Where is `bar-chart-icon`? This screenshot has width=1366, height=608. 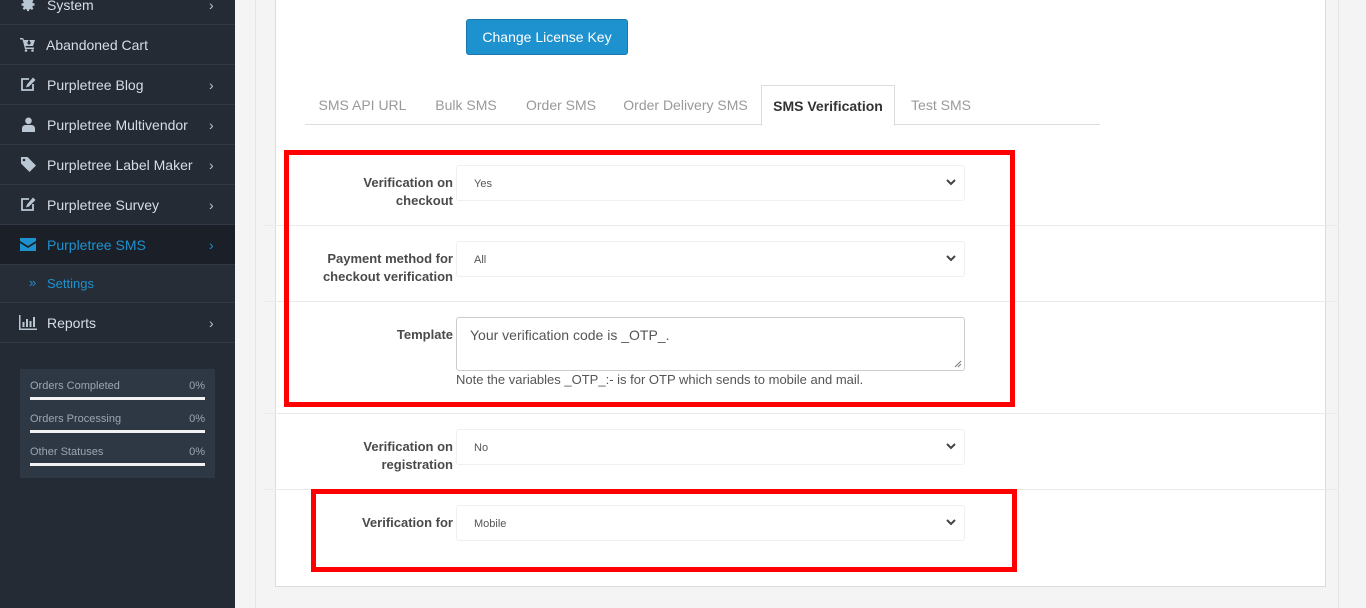
bar-chart-icon is located at coordinates (28, 323).